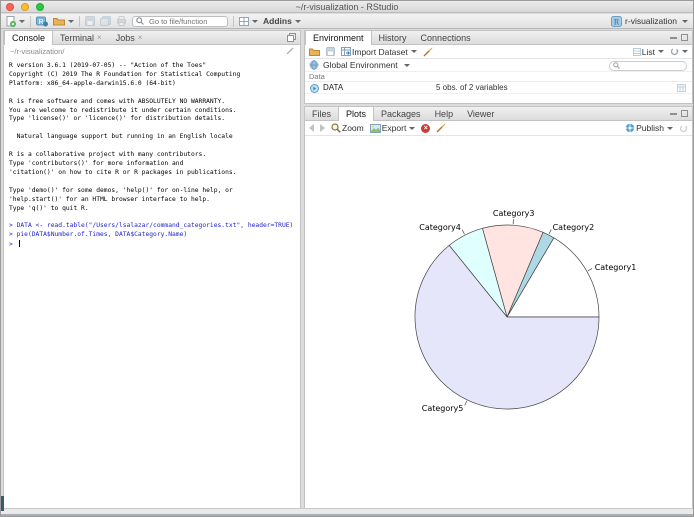 The image size is (694, 517). I want to click on pie-label-category2: Category2, so click(574, 227).